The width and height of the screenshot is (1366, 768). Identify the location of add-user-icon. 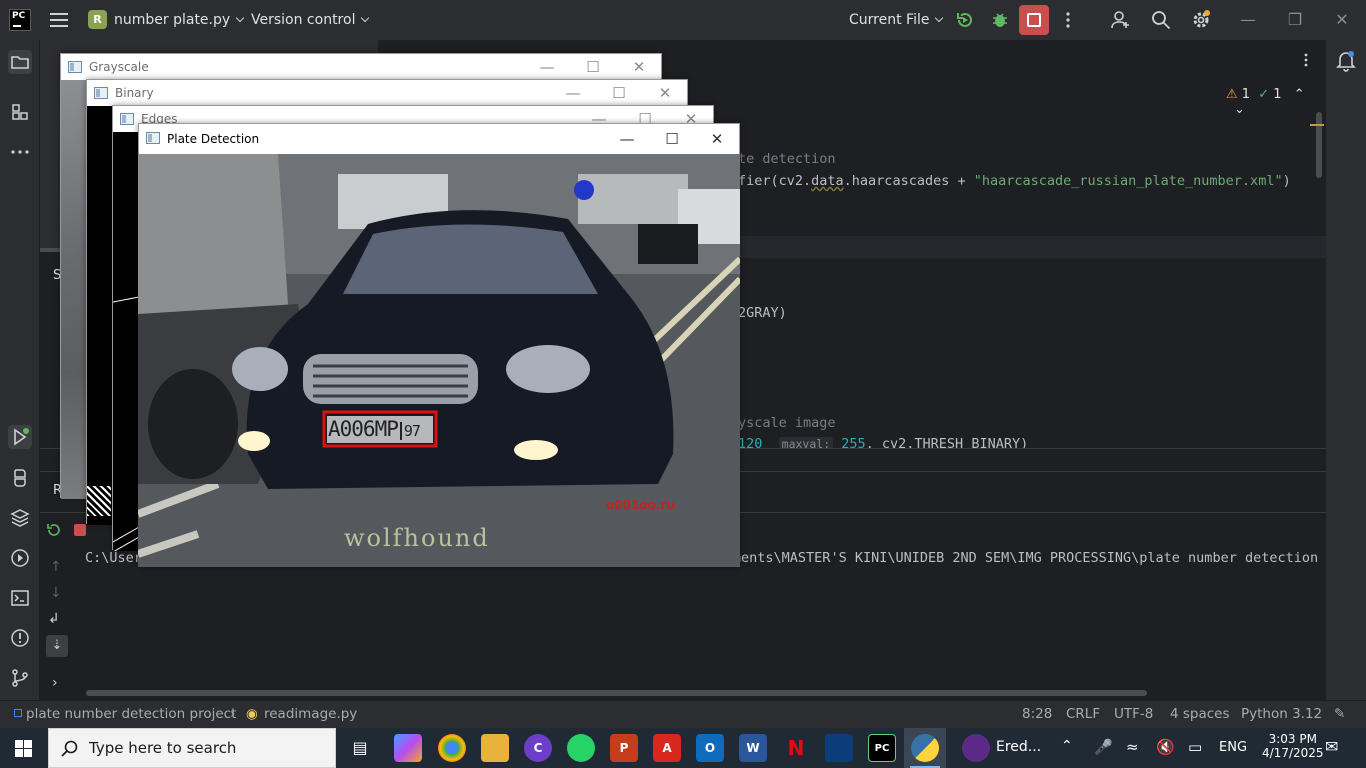
(1121, 20).